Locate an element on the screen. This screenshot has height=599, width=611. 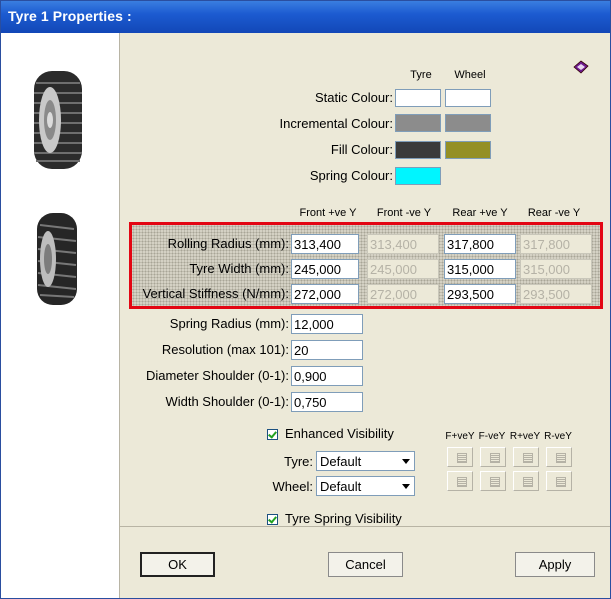
apply-button: Apply is located at coordinates (555, 564).